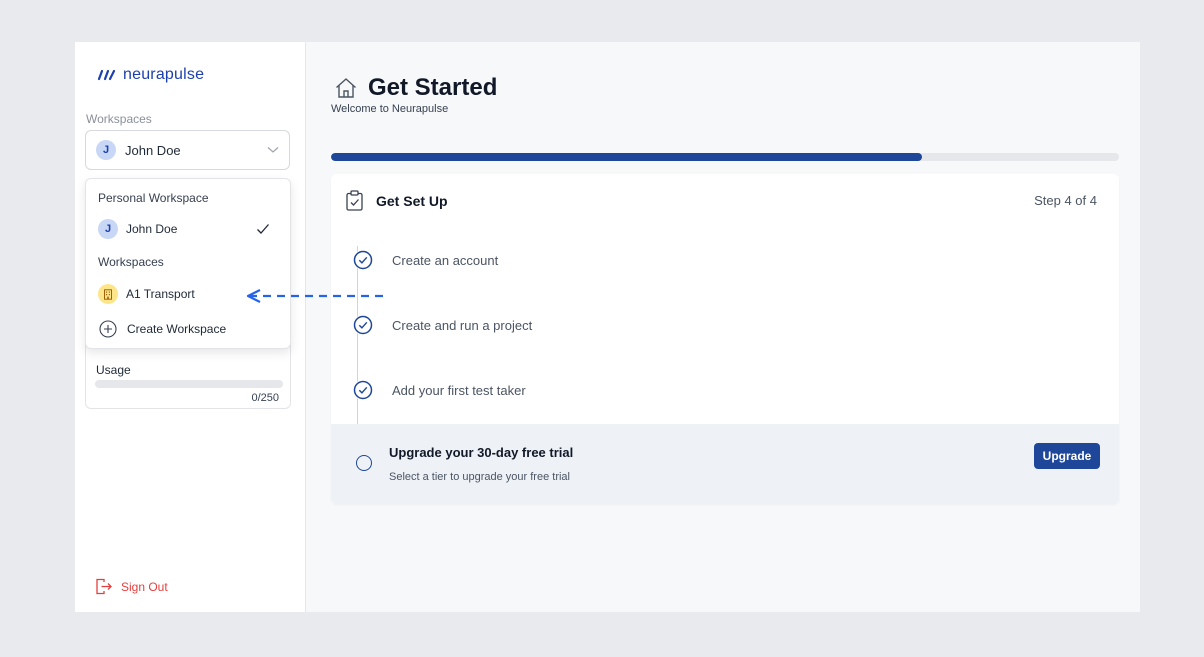  I want to click on upgrade-button: Upgrade, so click(1067, 456).